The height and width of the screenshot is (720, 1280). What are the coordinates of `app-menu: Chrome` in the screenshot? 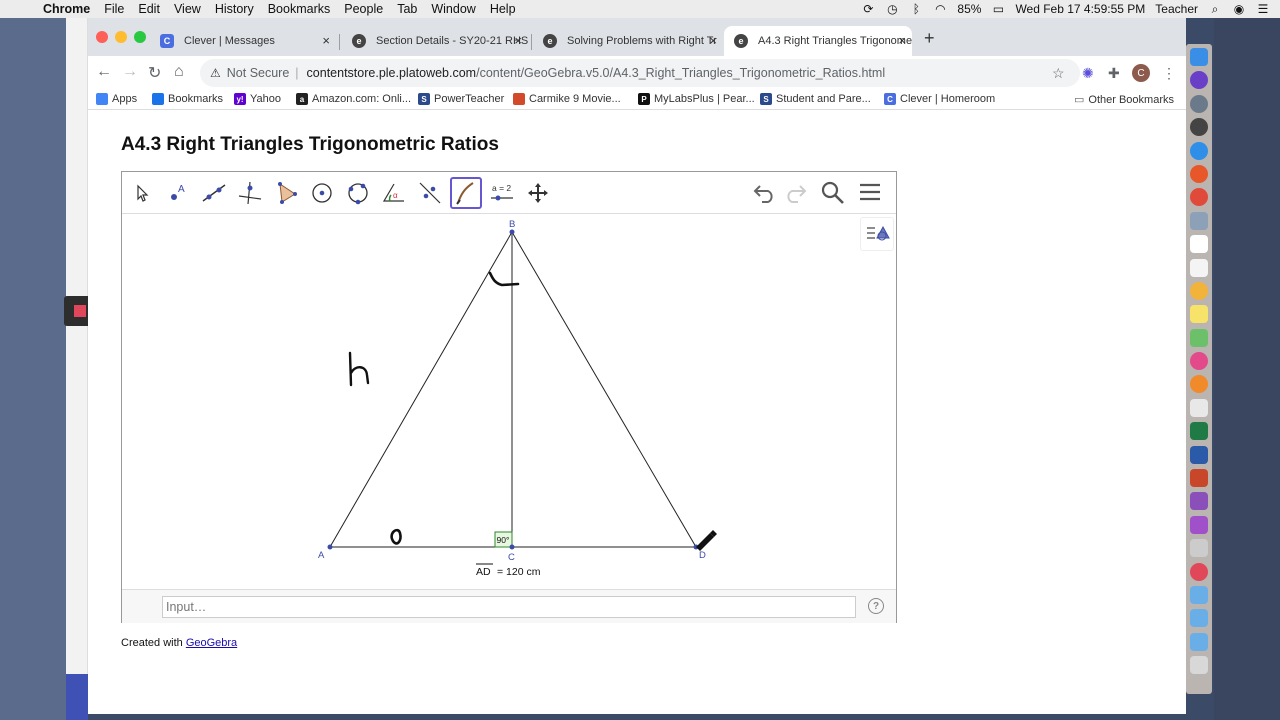 It's located at (66, 9).